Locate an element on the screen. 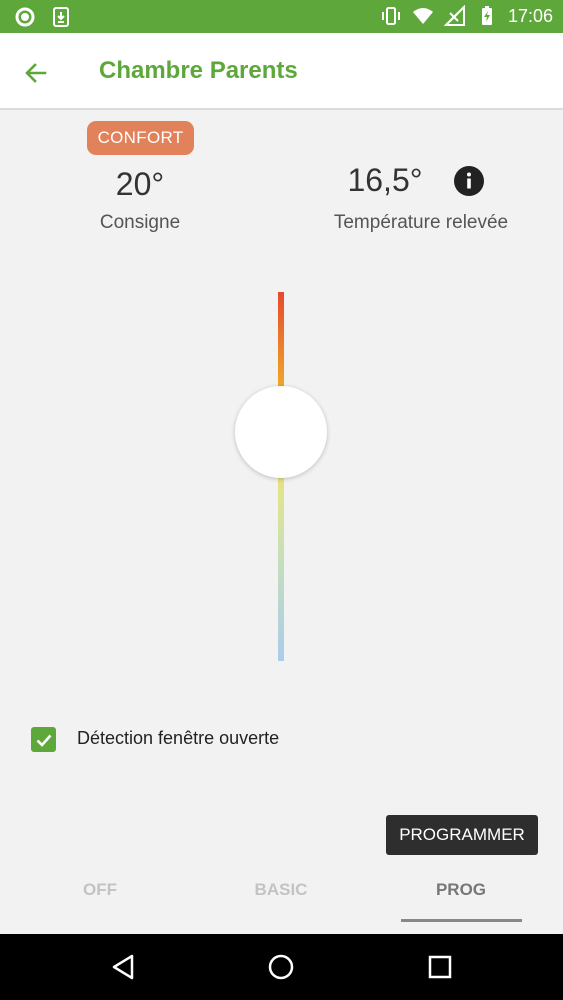 This screenshot has width=563, height=1000. status-bar: 17:06 is located at coordinates (281, 16).